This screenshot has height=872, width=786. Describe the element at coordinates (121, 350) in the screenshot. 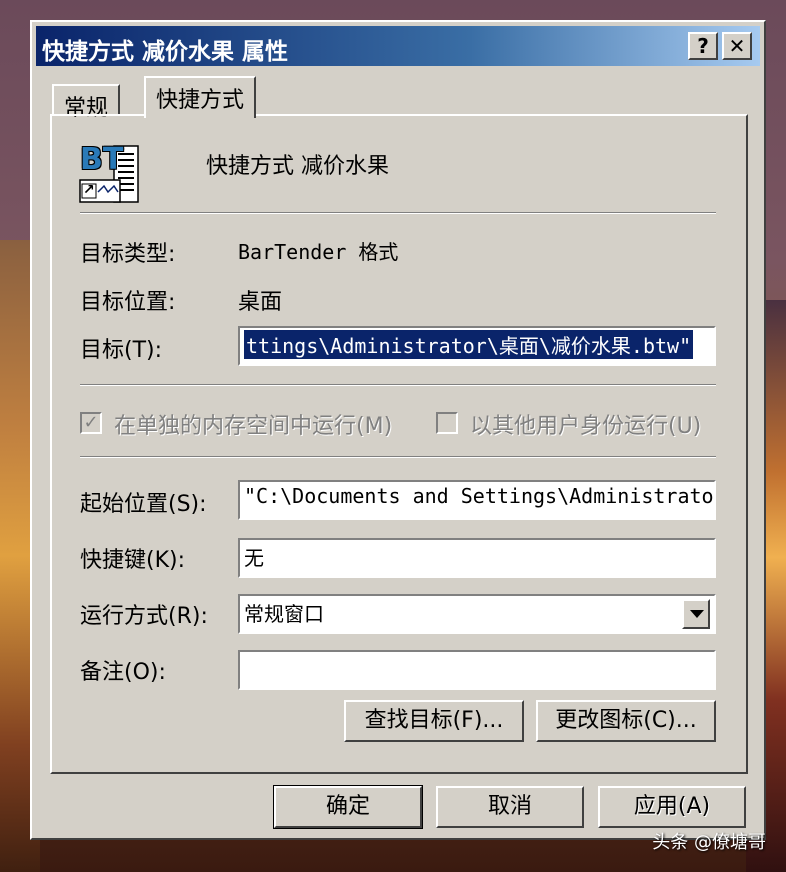

I see `target-label: 目标(T):` at that location.